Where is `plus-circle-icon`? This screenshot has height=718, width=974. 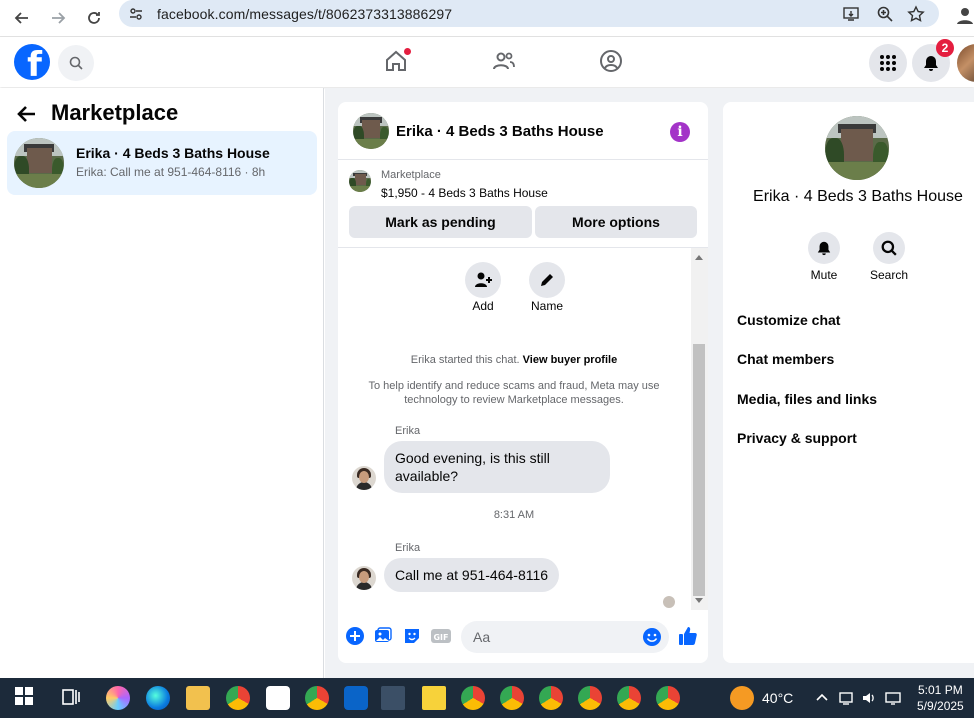
plus-circle-icon is located at coordinates (355, 636).